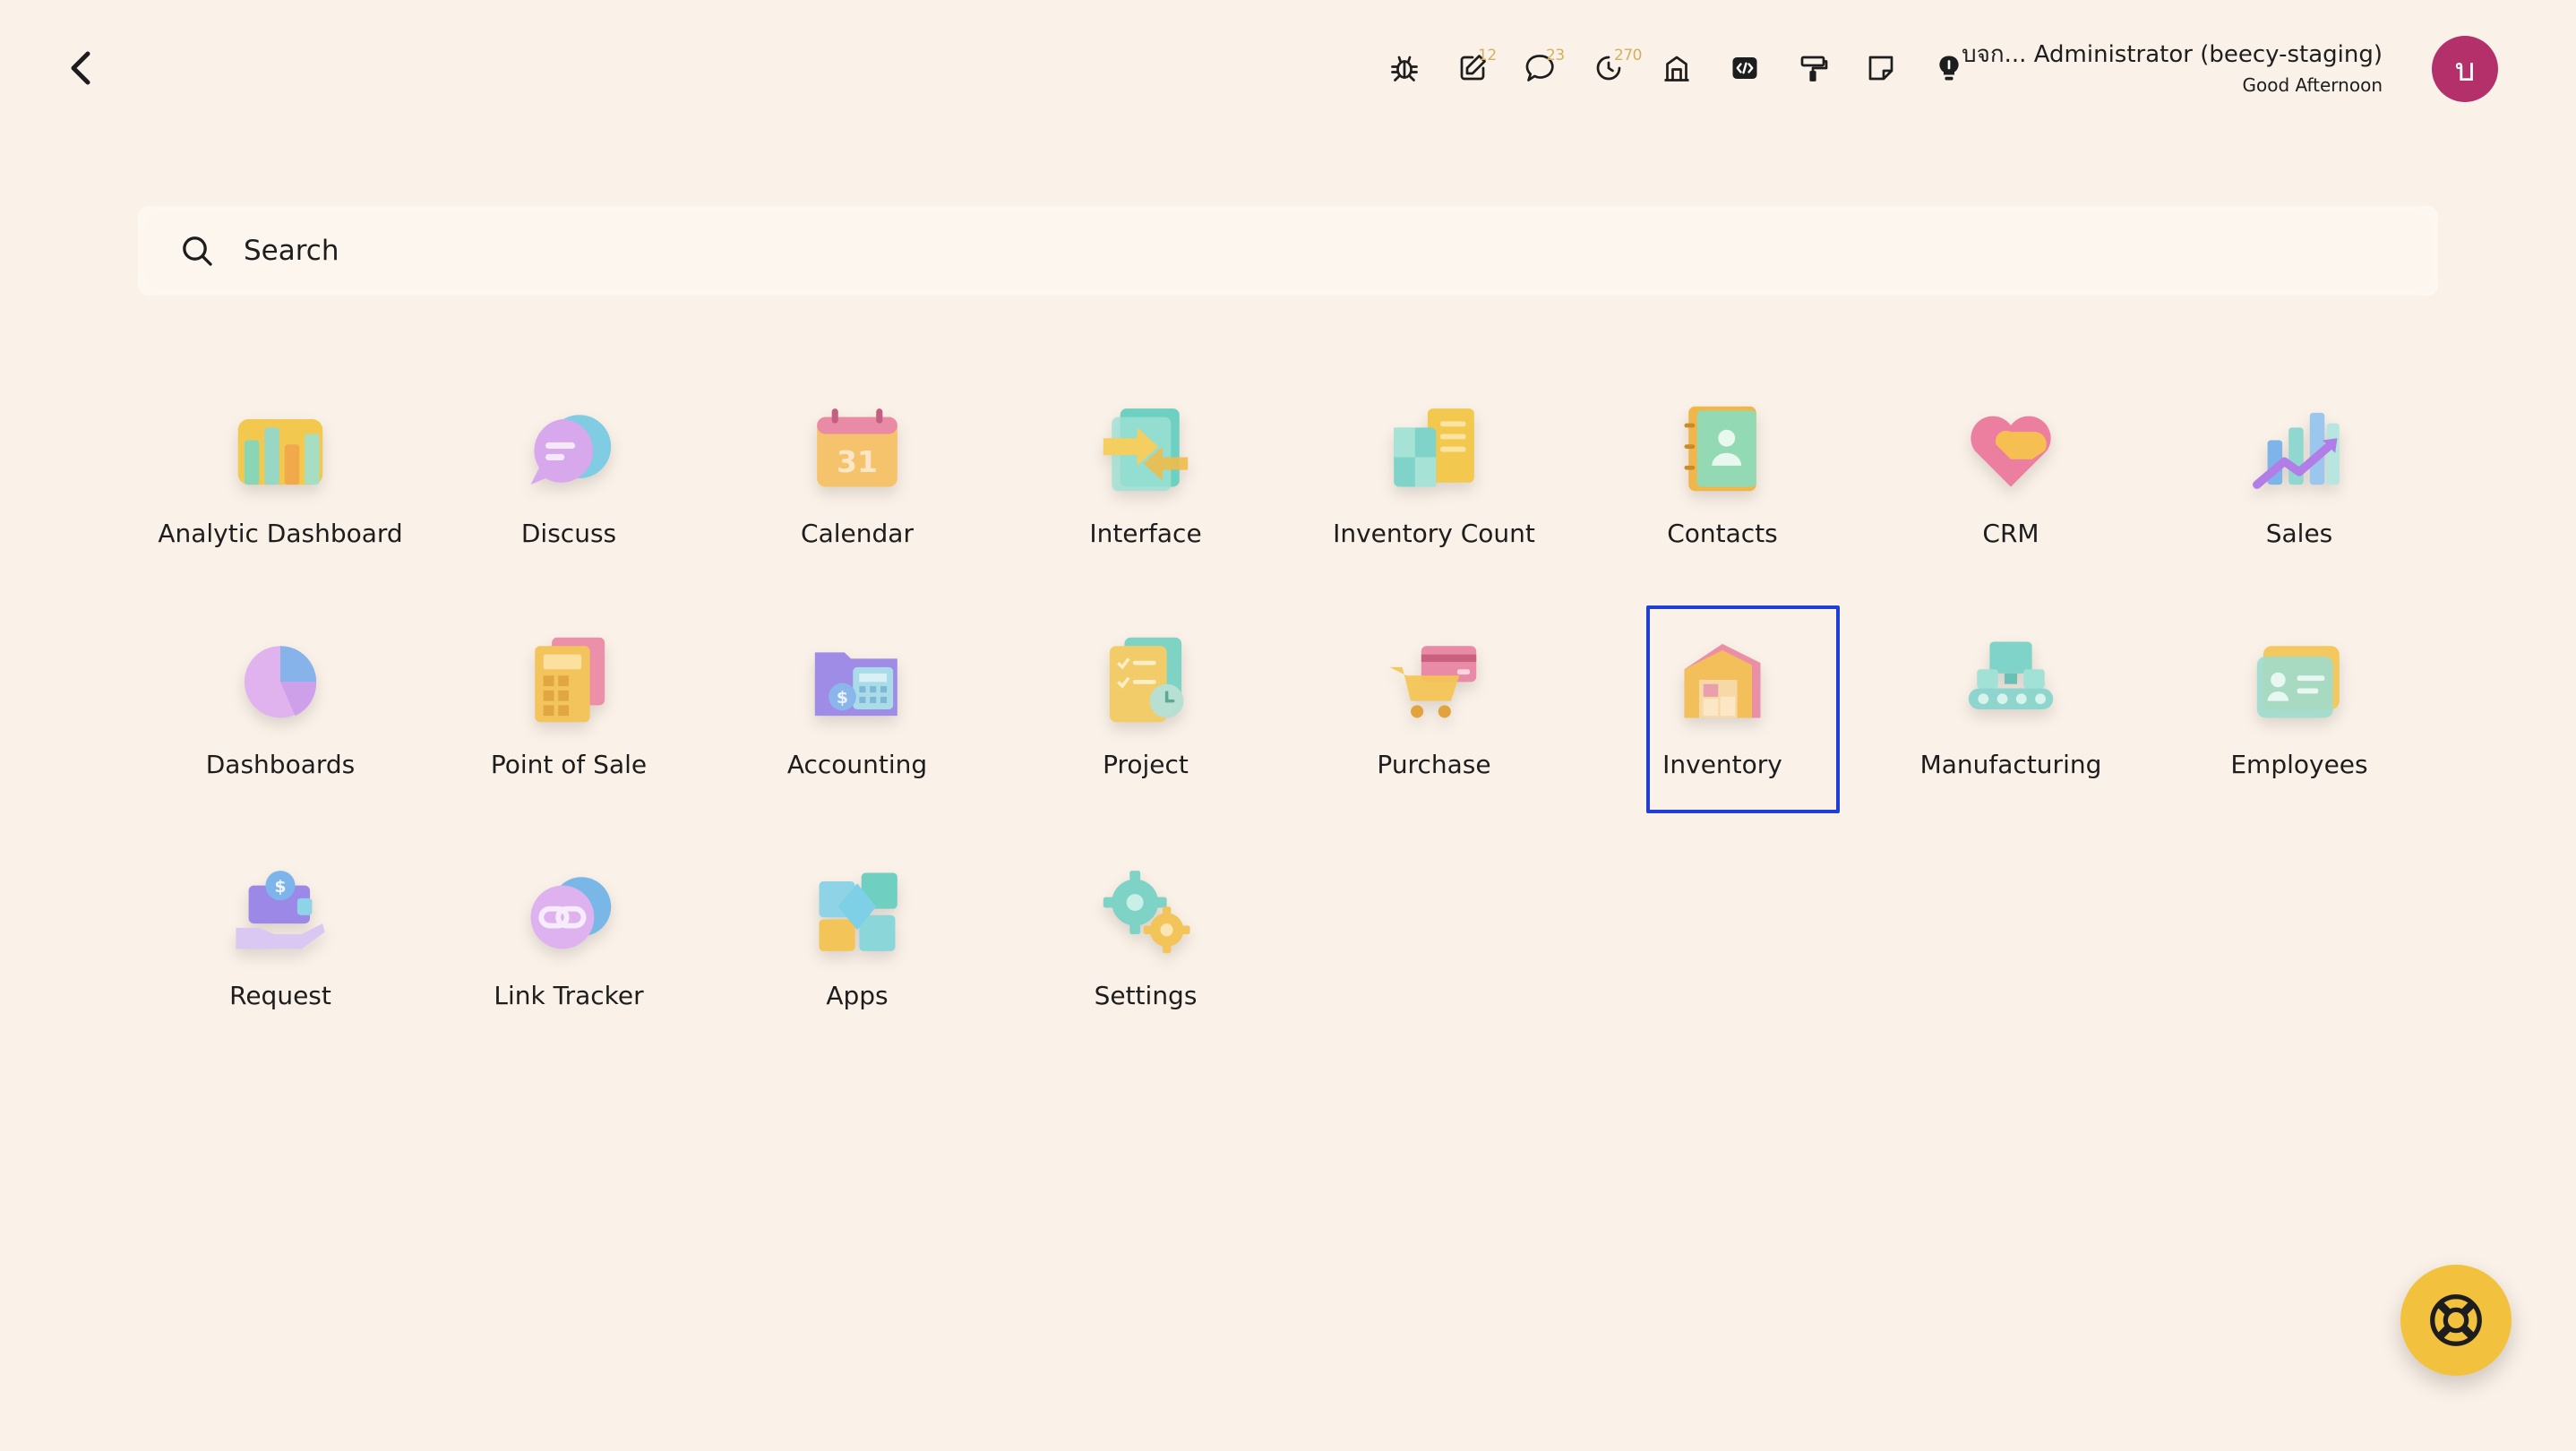 Image resolution: width=2576 pixels, height=1451 pixels. What do you see at coordinates (569, 764) in the screenshot?
I see `app-label: Point of Sale` at bounding box center [569, 764].